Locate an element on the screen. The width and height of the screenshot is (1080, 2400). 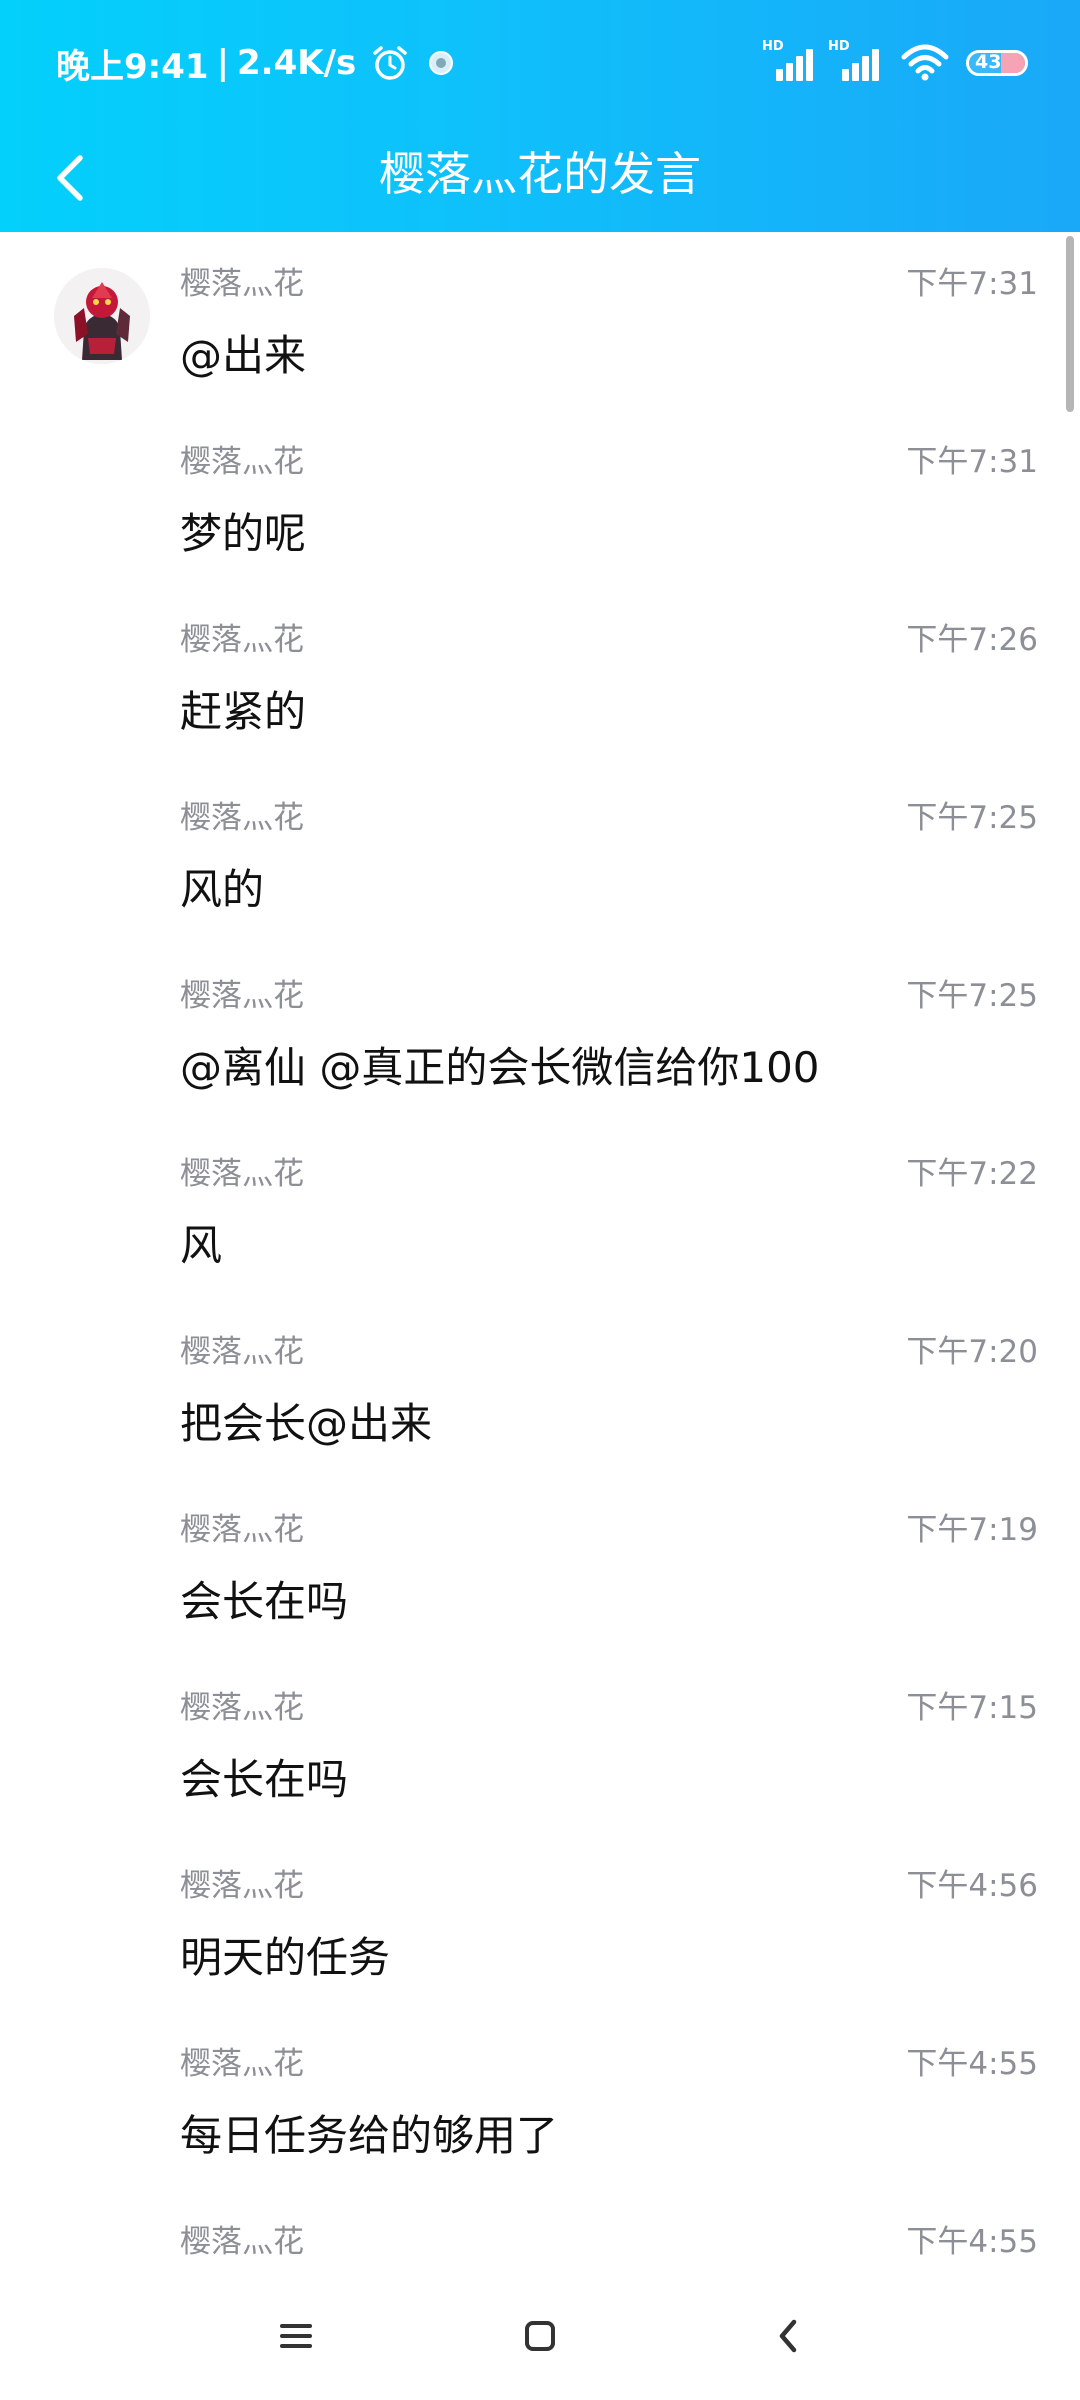
page-title: 樱落灬花的发言 is located at coordinates (540, 174).